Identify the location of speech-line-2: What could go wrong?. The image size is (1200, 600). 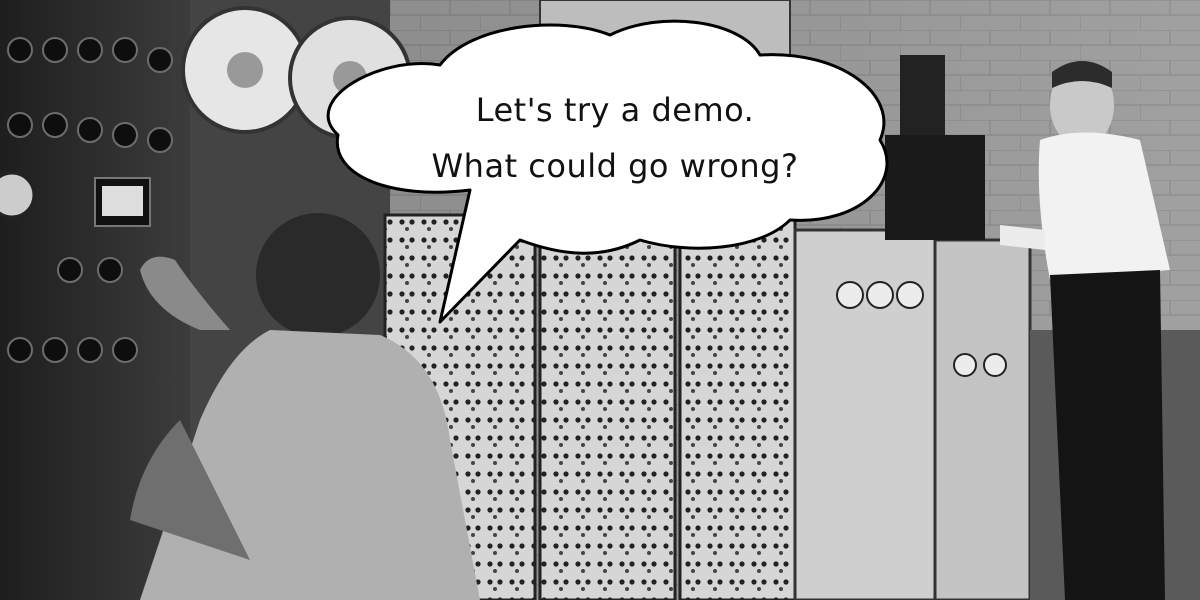
(615, 166).